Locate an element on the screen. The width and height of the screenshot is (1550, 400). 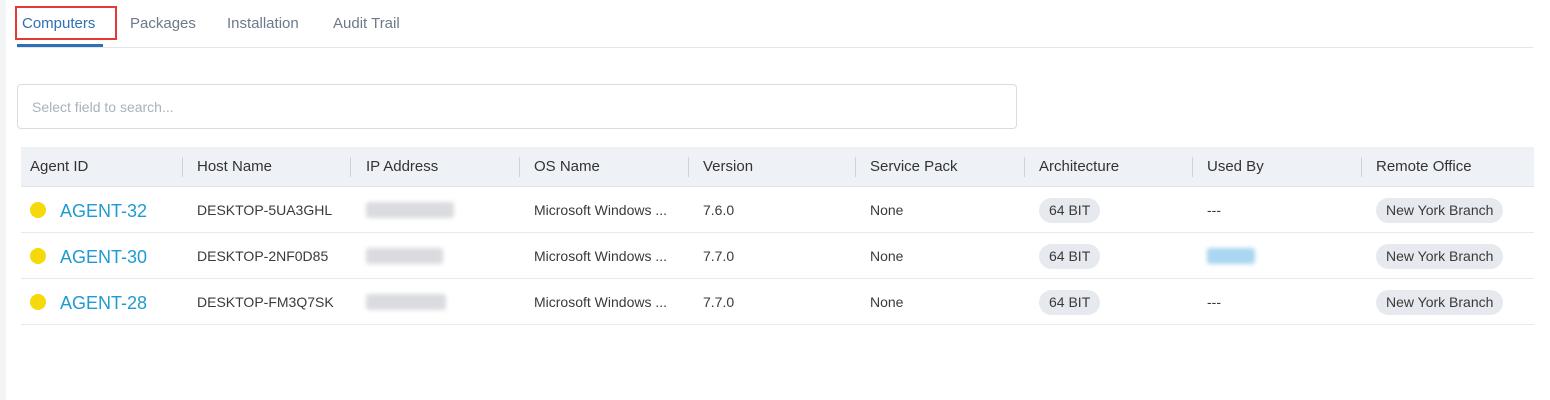
column-header-remote-office: Remote Office is located at coordinates (1424, 167).